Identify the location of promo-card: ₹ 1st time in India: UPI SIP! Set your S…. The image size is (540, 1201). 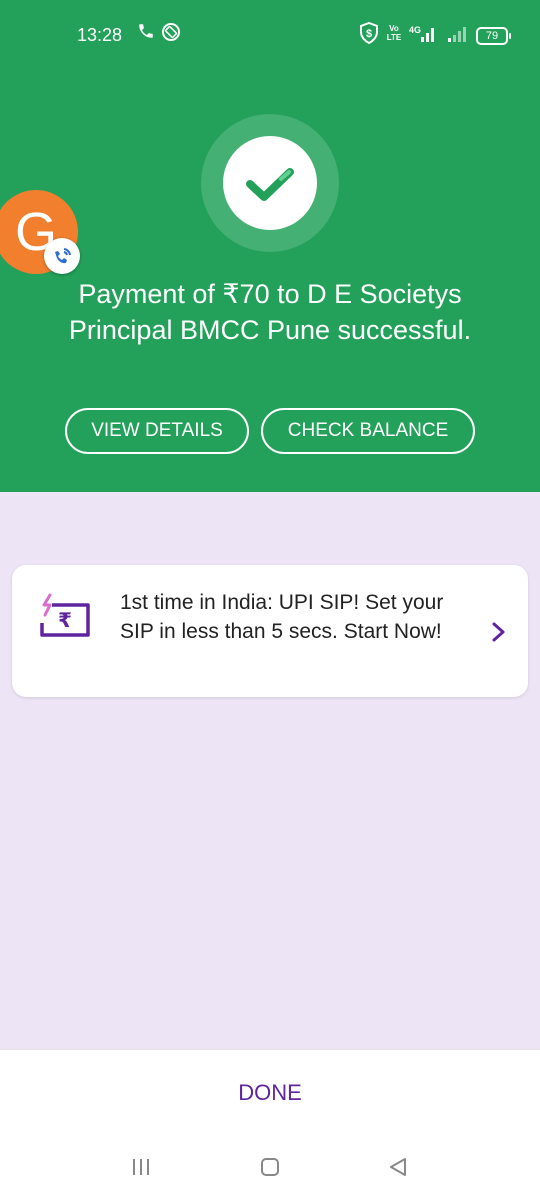
(270, 631).